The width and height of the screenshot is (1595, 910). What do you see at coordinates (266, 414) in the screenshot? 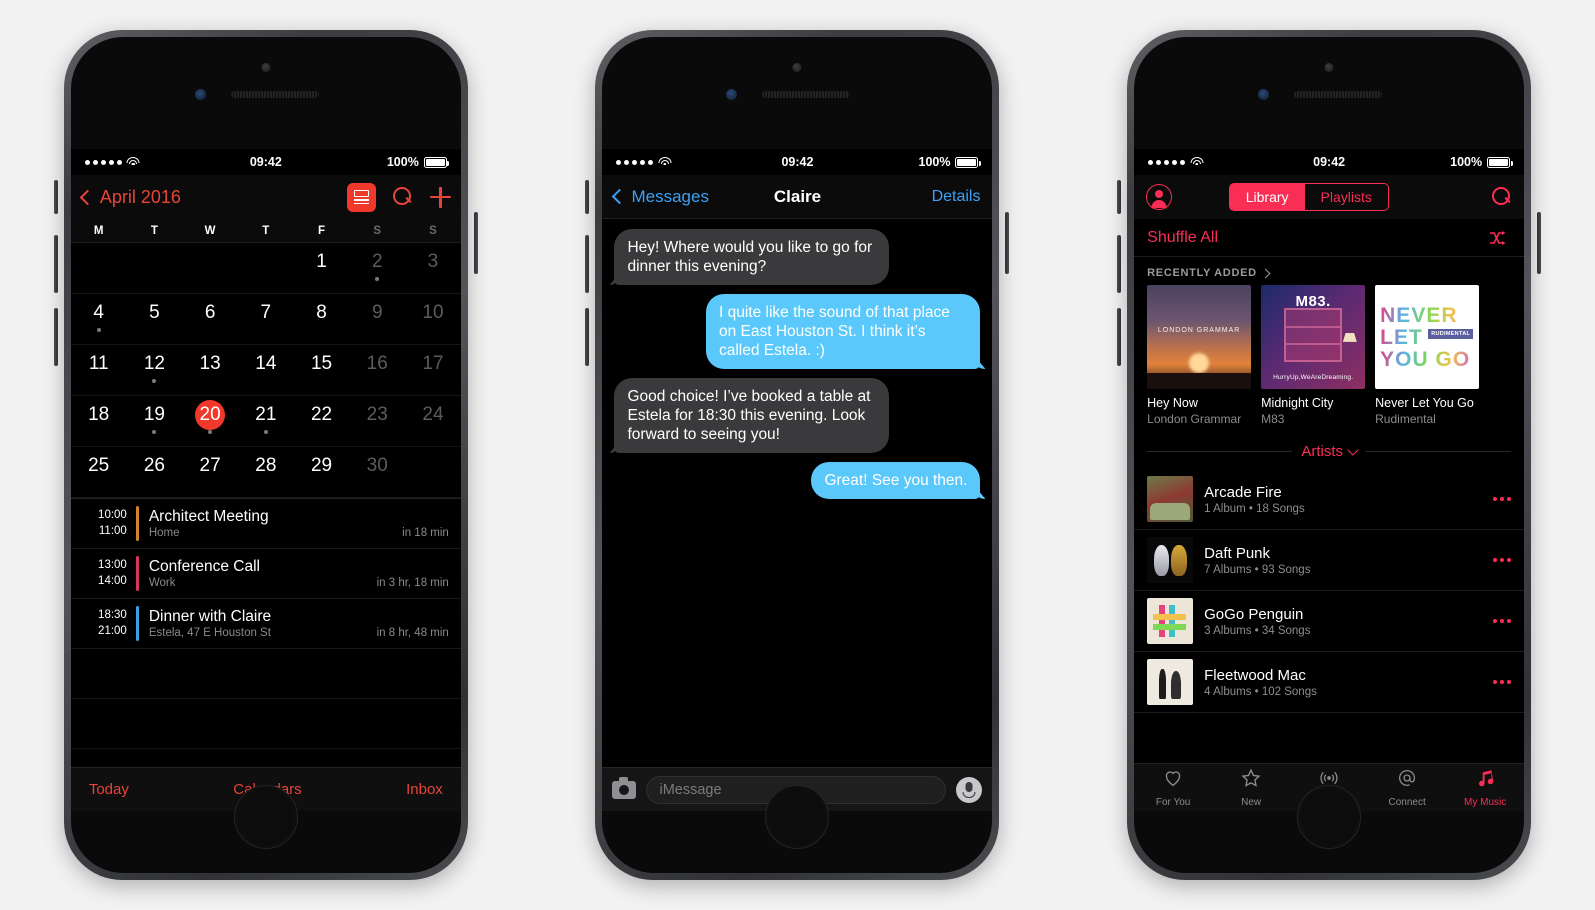
I see `day-number: 21` at bounding box center [266, 414].